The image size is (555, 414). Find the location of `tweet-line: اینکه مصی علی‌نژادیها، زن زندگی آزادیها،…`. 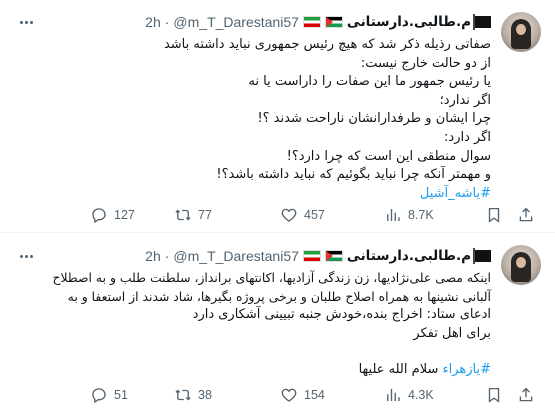

tweet-line: اینکه مصی علی‌نژادیها، زن زندگی آزادیها،… is located at coordinates (271, 277).